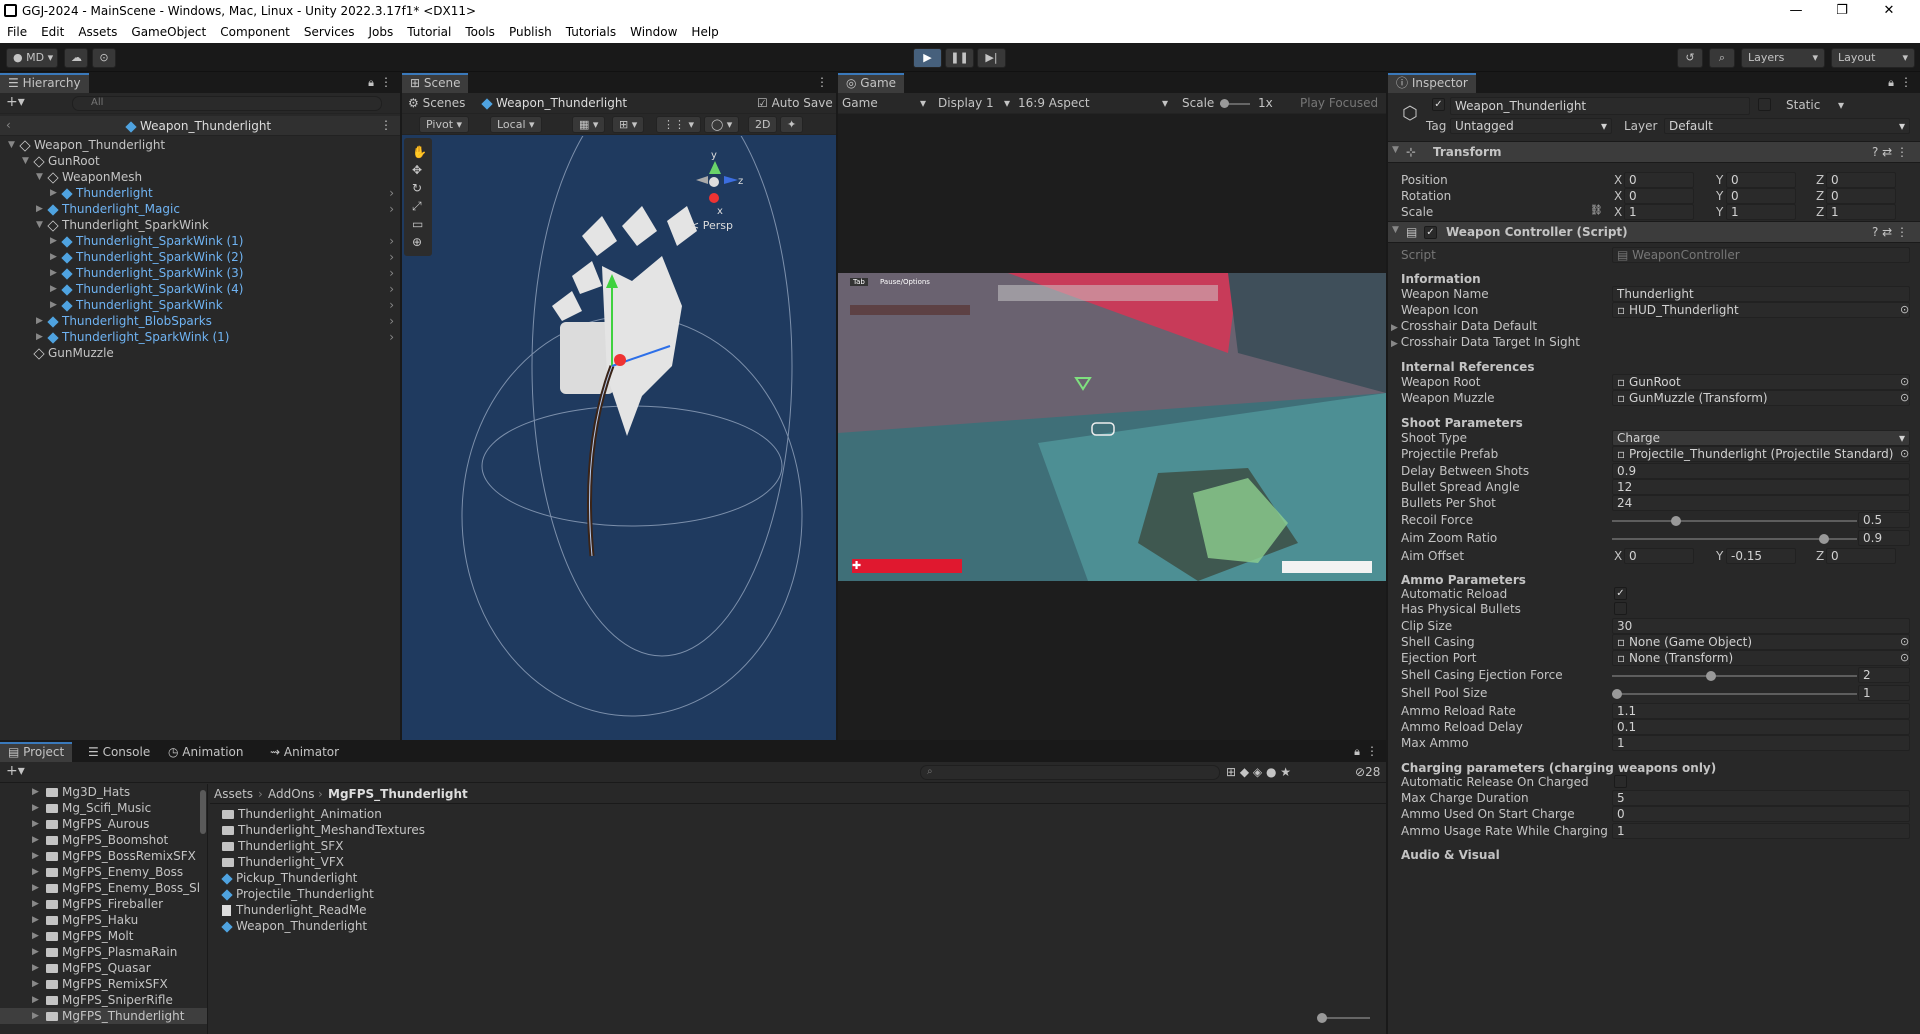 The image size is (1920, 1034). Describe the element at coordinates (103, 856) in the screenshot. I see `project-folder-item: ▶ MgFPS_BossRemixSFX` at that location.